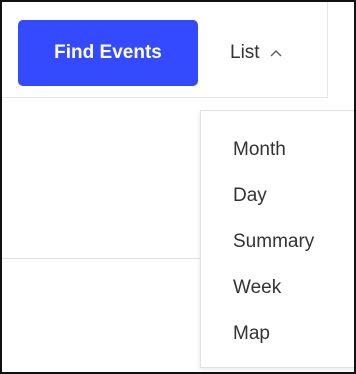 The height and width of the screenshot is (374, 356). I want to click on view-selector-toggle: List, so click(256, 53).